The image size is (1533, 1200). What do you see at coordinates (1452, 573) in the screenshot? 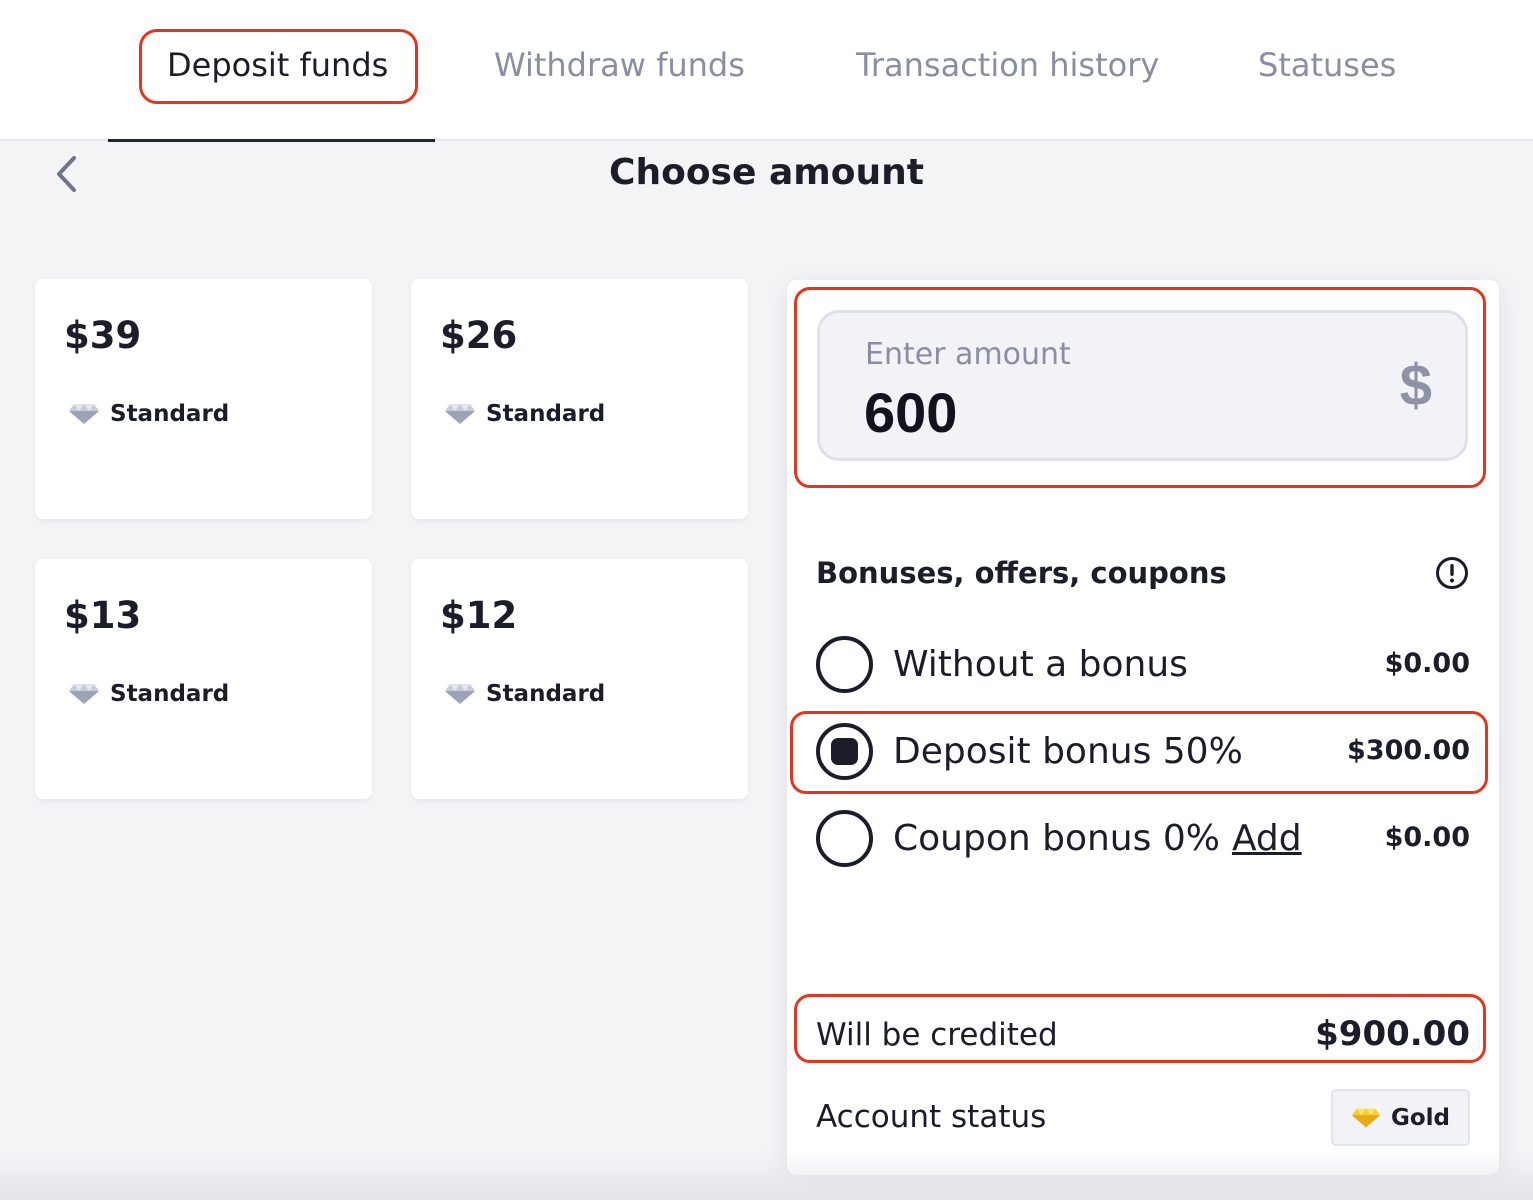
I see `info-icon` at bounding box center [1452, 573].